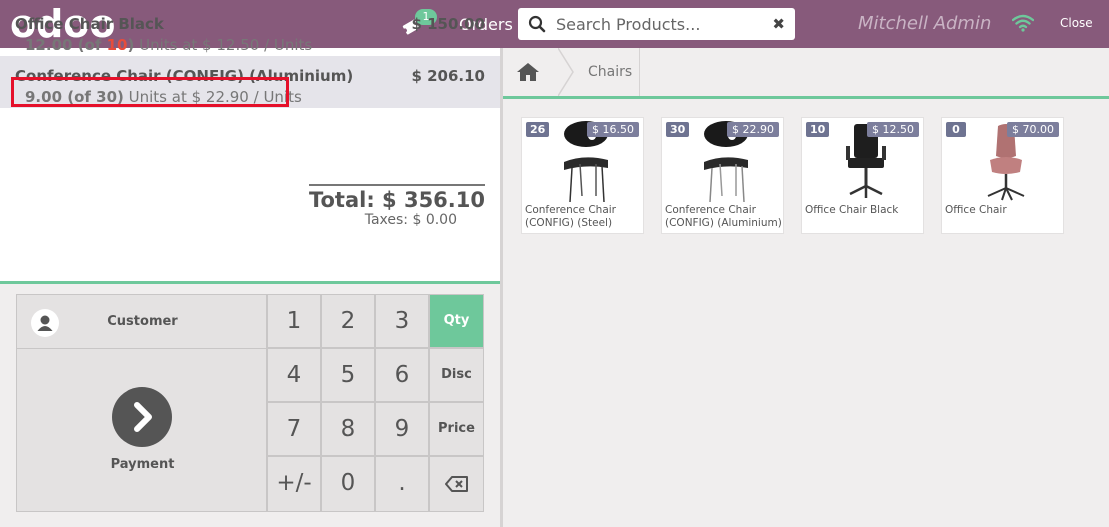 This screenshot has height=527, width=1109. Describe the element at coordinates (89, 24) in the screenshot. I see `order-line-name: Office Chair Black` at that location.